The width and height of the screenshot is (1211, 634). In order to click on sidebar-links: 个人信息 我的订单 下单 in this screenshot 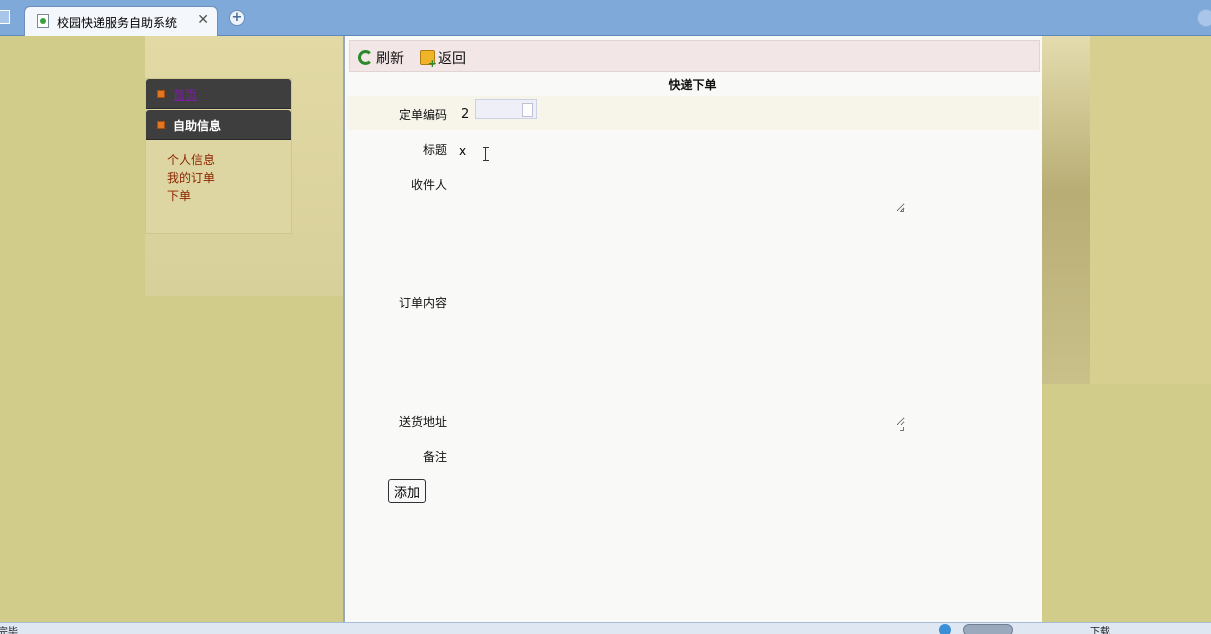, I will do `click(218, 172)`.